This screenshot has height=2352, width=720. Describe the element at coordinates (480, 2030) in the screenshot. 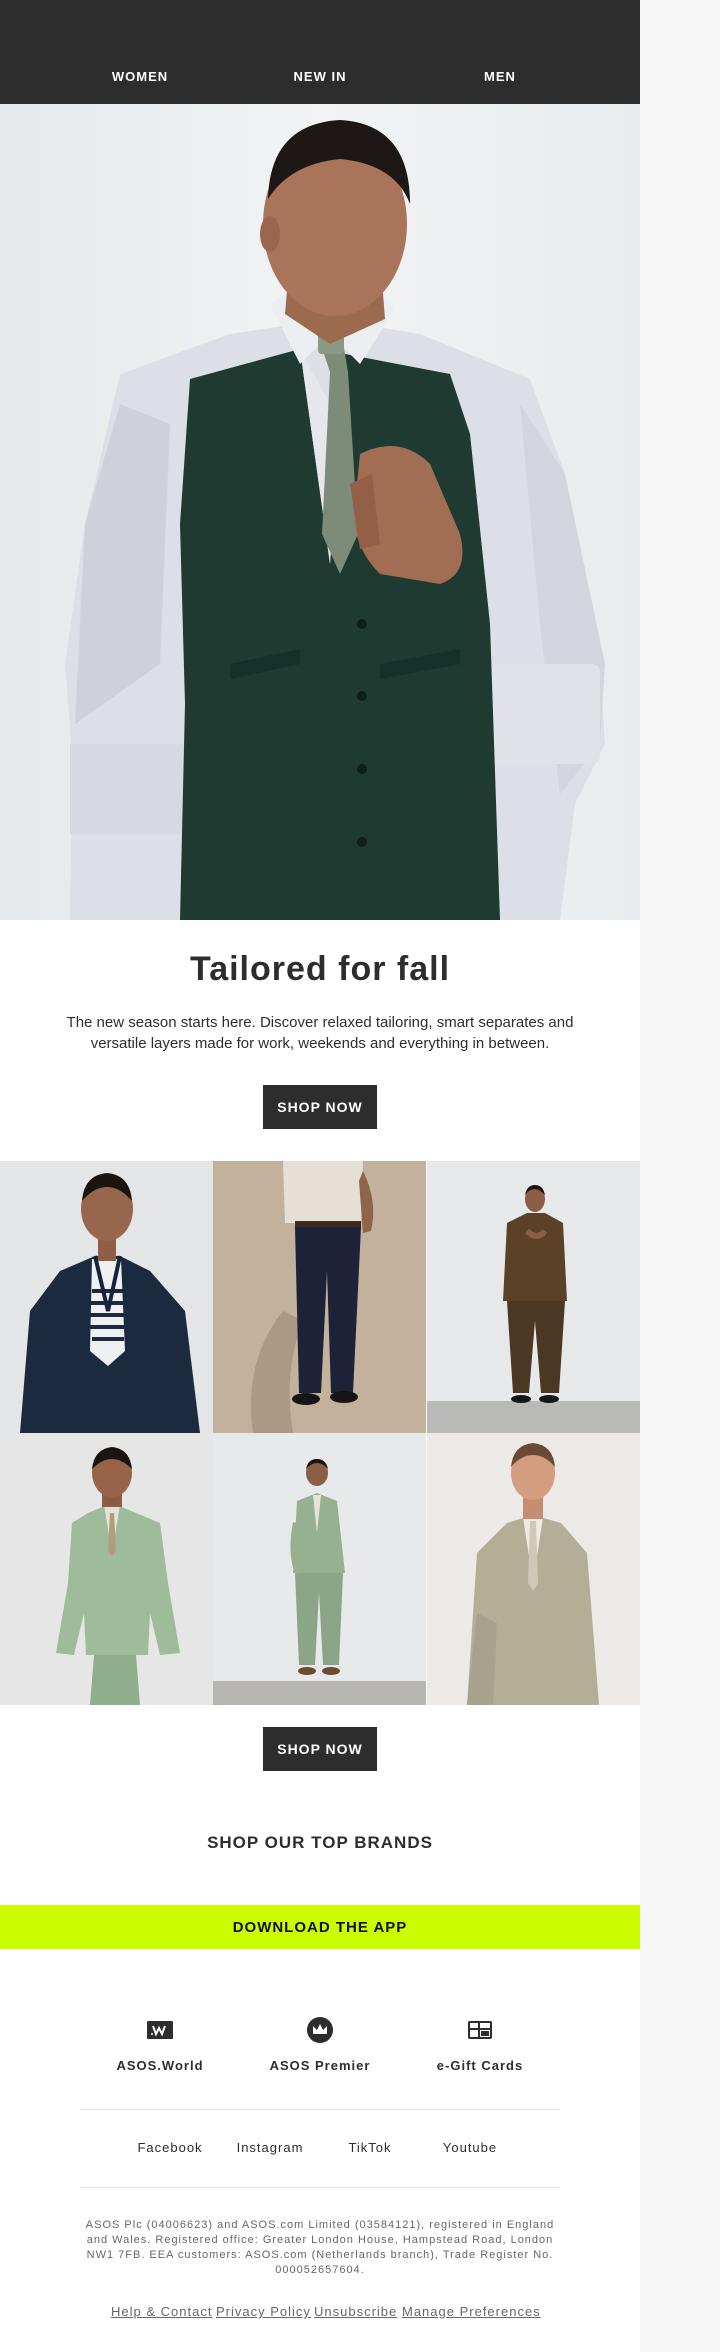

I see `gift-card-icon` at that location.